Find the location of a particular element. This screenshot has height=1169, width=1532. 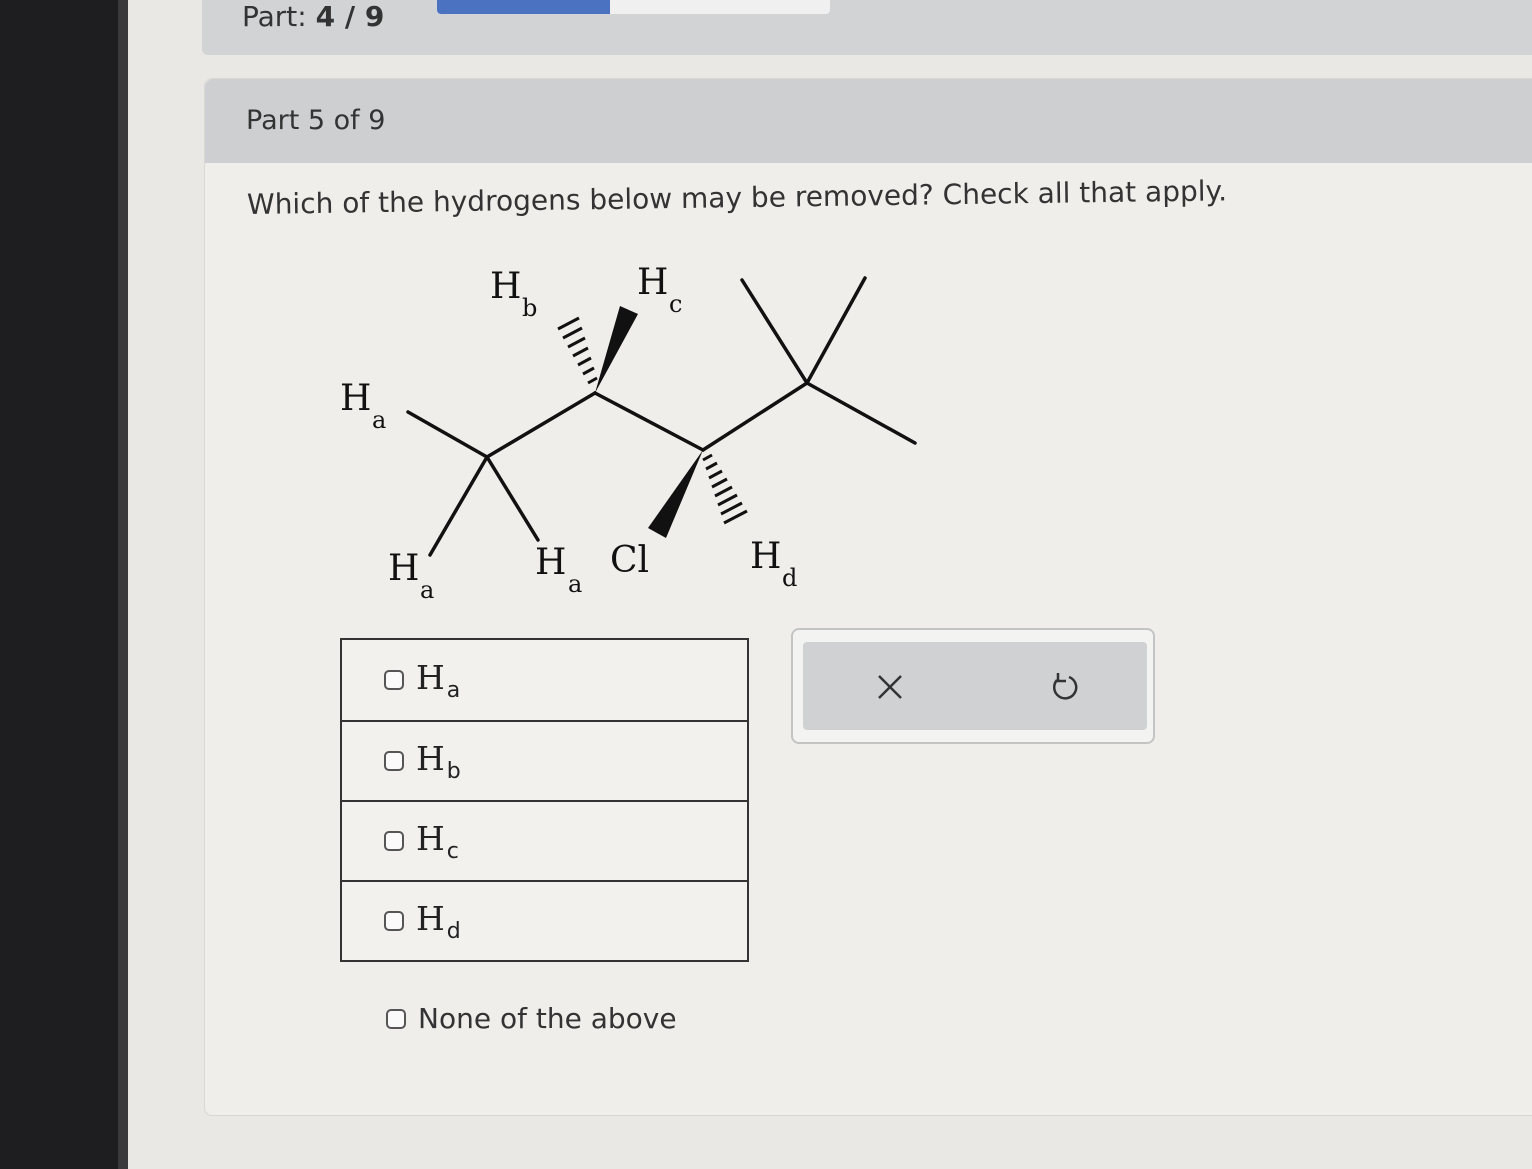

options-table: Ha Hb Hc Hd is located at coordinates (544, 800).